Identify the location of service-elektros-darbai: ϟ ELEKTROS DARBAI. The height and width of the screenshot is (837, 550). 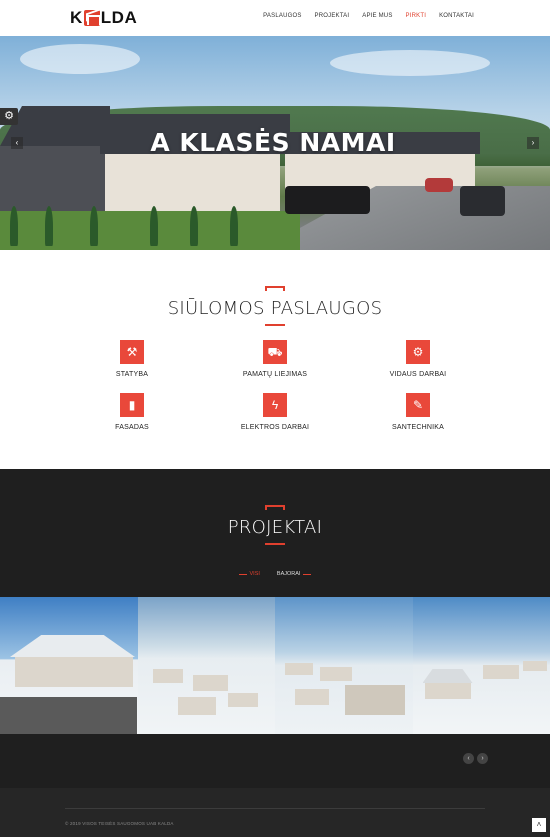
(275, 412).